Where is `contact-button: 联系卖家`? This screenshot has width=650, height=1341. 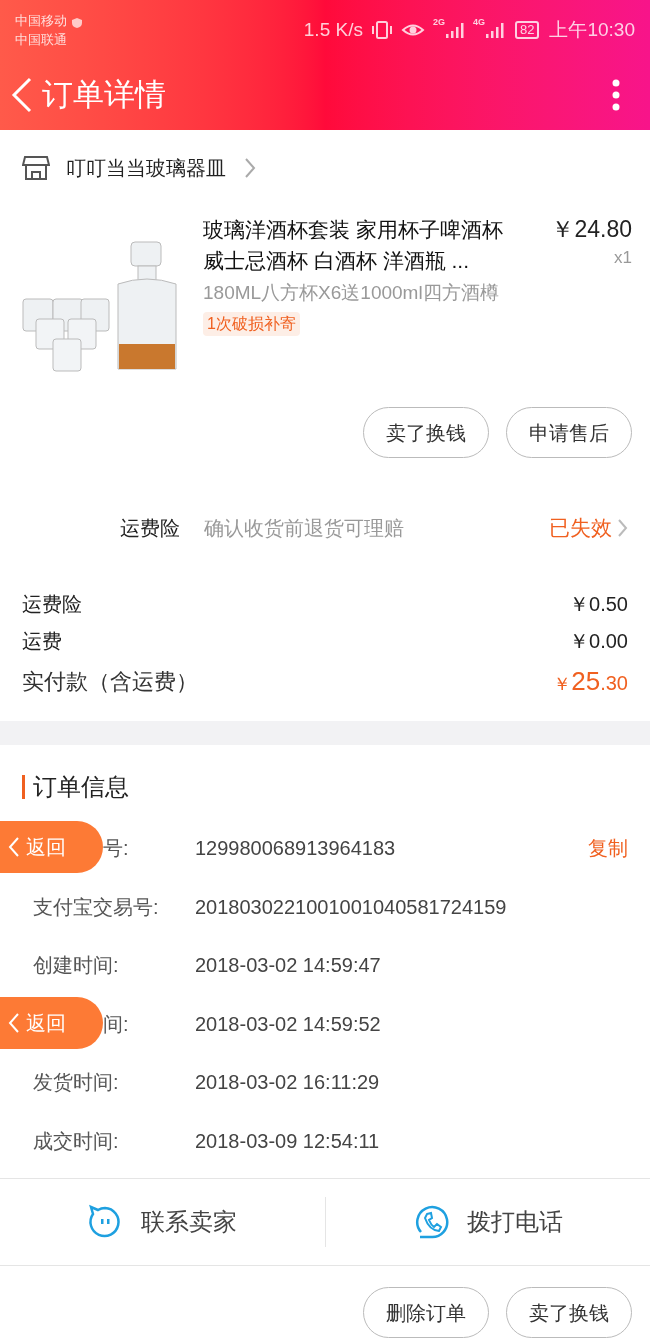 contact-button: 联系卖家 is located at coordinates (162, 1222).